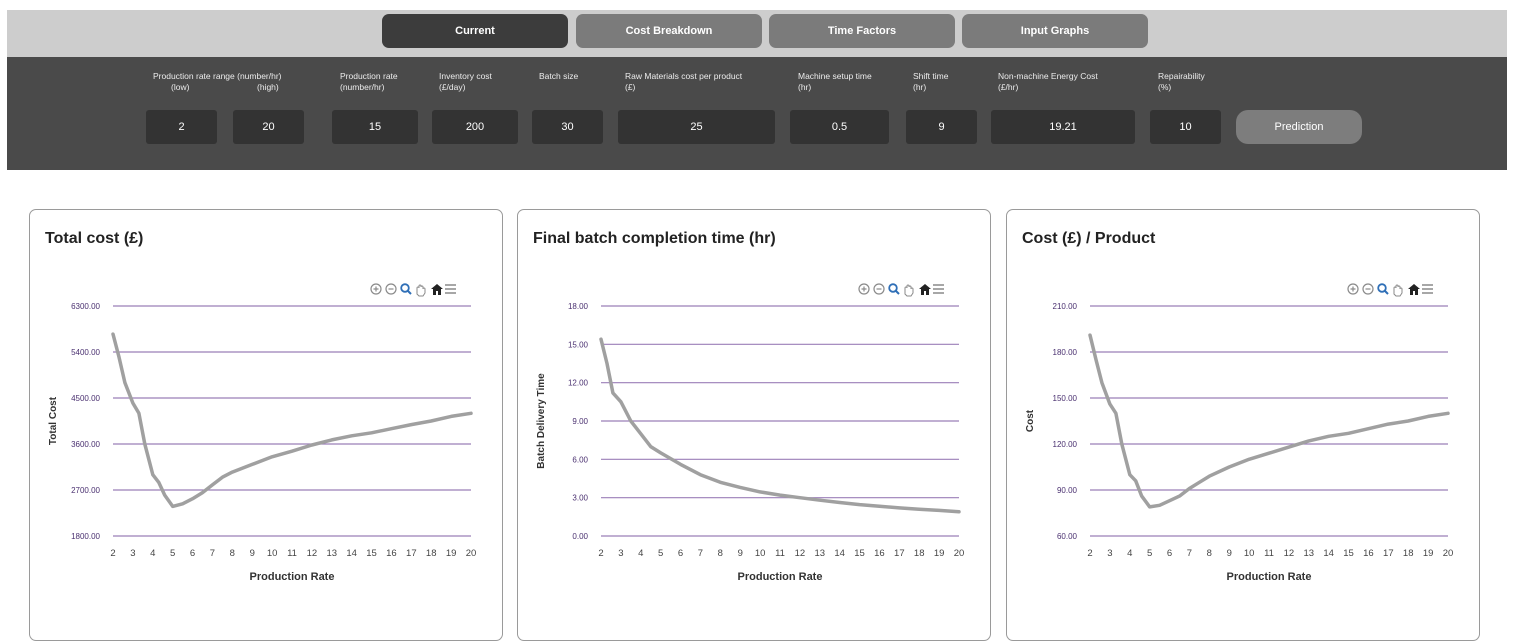 This screenshot has width=1514, height=641. Describe the element at coordinates (252, 553) in the screenshot. I see `x-tick-label: 9` at that location.